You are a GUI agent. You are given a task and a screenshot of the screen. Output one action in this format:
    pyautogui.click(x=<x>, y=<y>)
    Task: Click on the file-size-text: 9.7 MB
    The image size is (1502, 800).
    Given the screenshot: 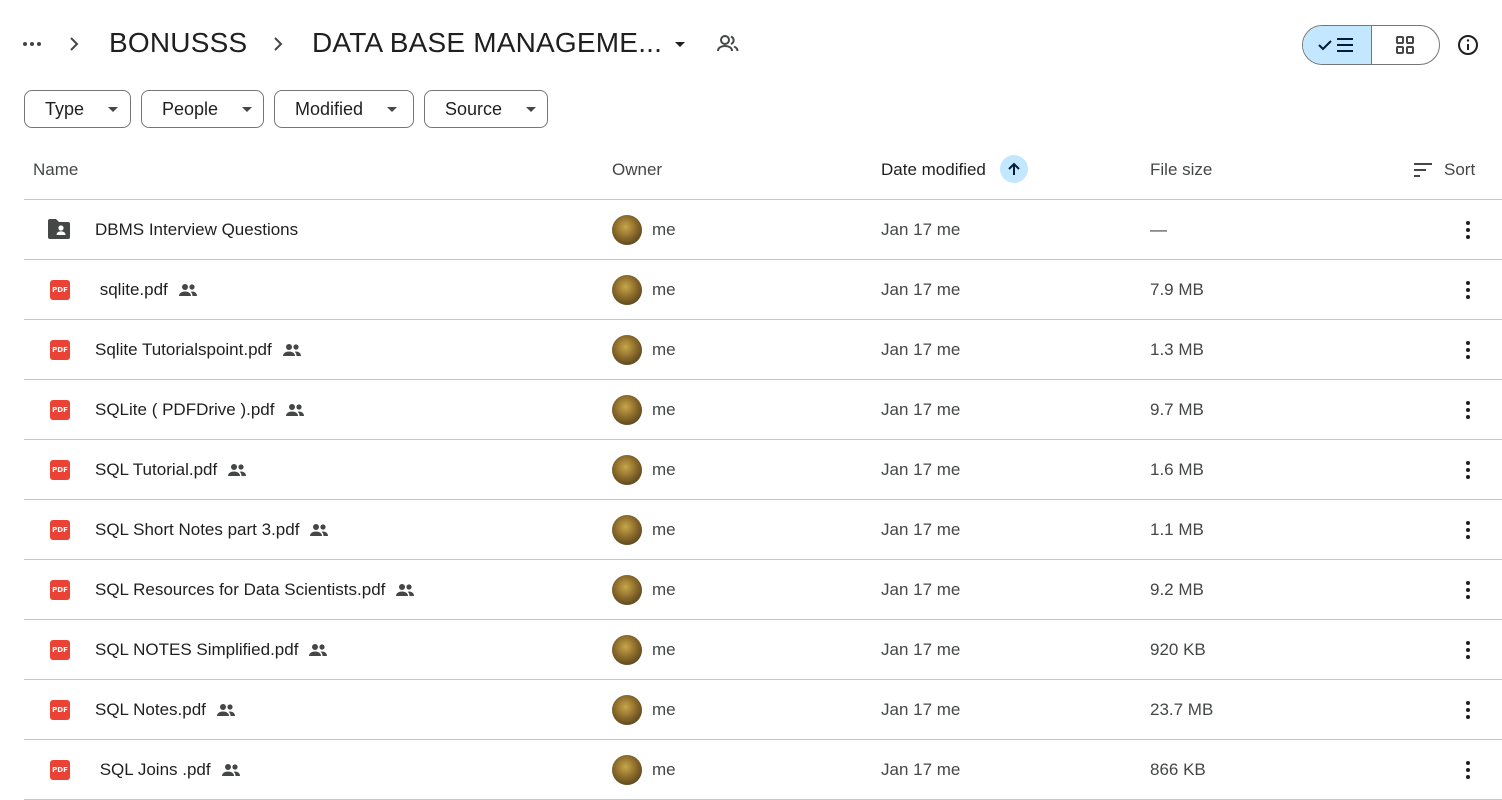 What is the action you would take?
    pyautogui.click(x=1177, y=409)
    